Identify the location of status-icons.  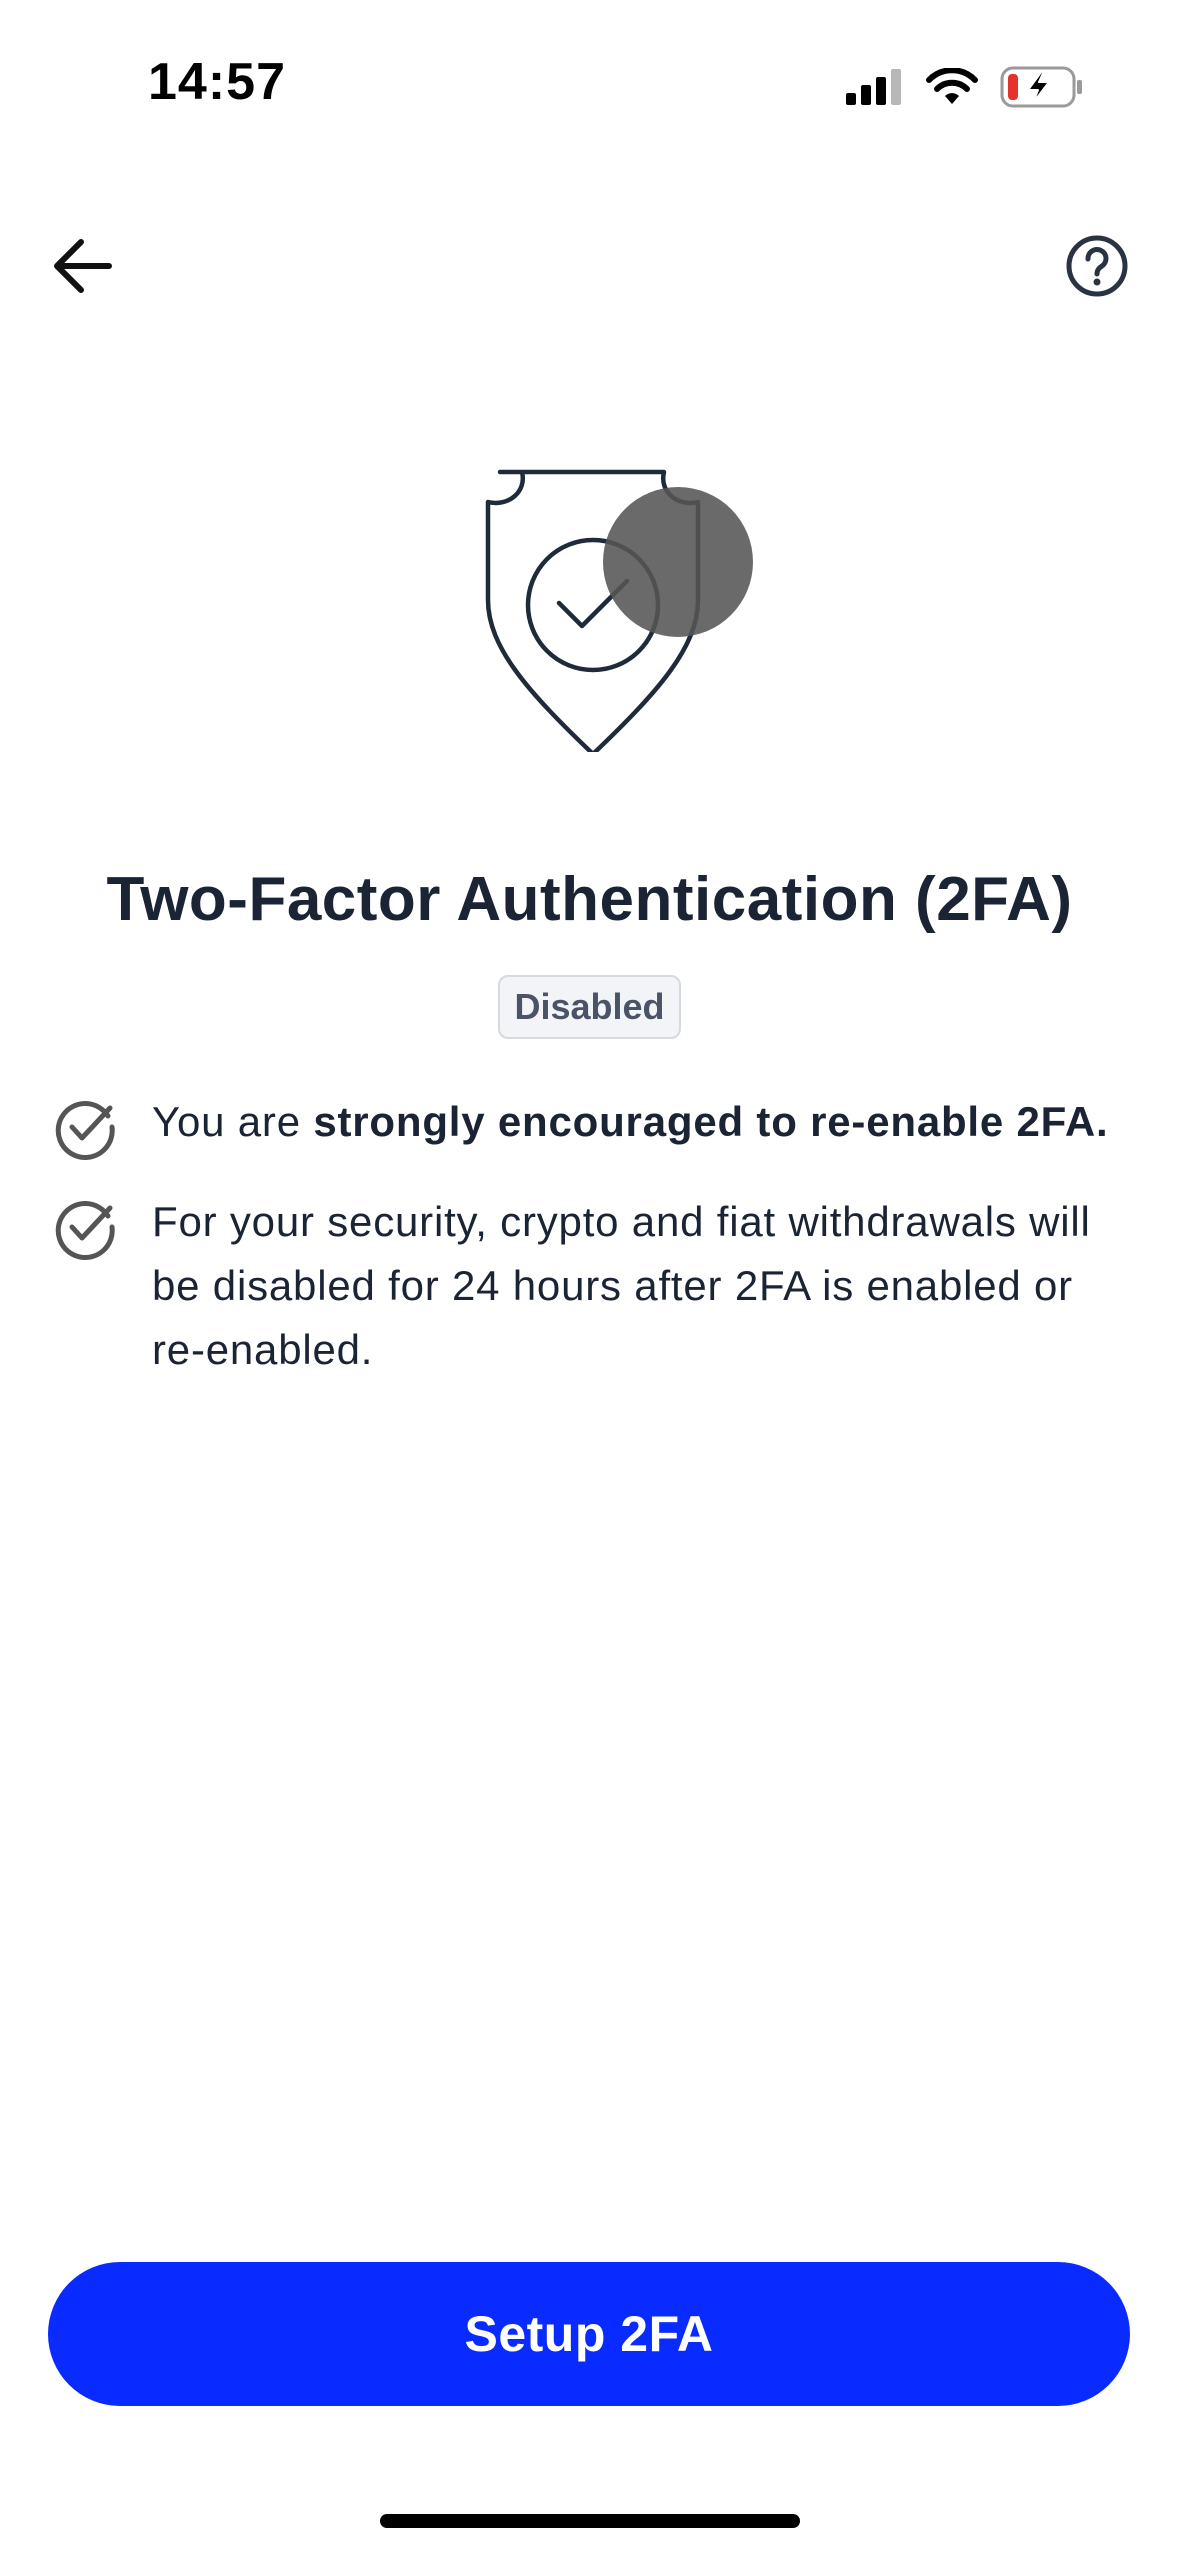
(965, 87).